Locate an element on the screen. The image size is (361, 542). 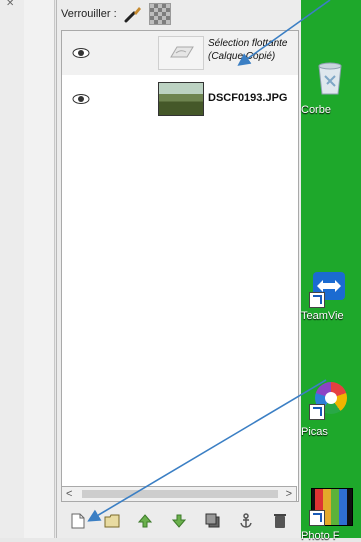
layer-group-icon is located at coordinates (112, 521).